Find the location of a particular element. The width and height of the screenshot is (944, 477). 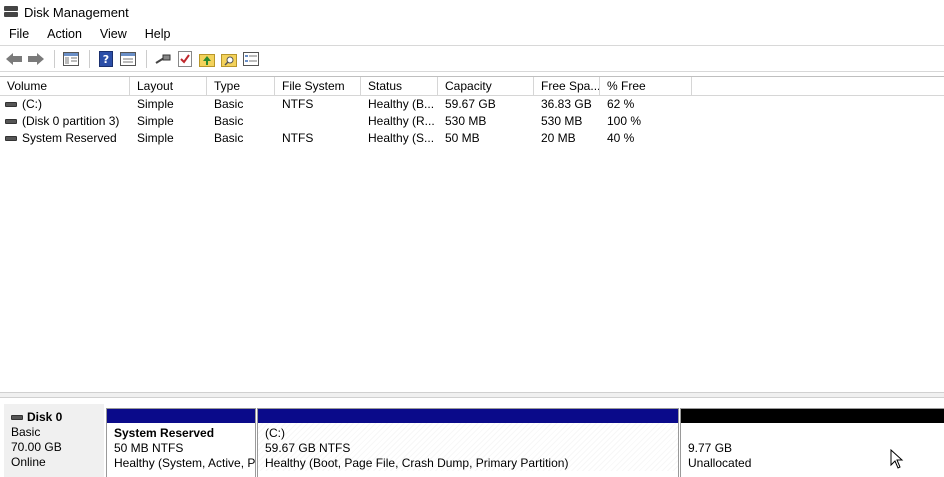

volume-cell: System Reserved is located at coordinates (65, 138).